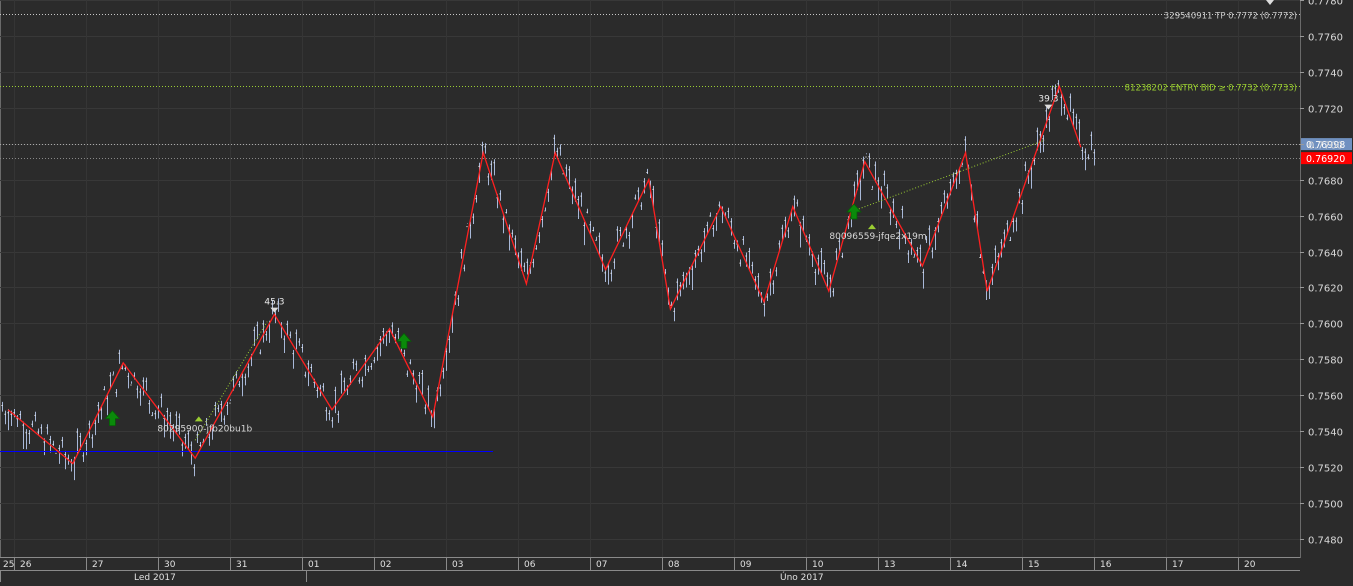 This screenshot has width=1353, height=586. Describe the element at coordinates (313, 565) in the screenshot. I see `x-day-label: 01` at that location.